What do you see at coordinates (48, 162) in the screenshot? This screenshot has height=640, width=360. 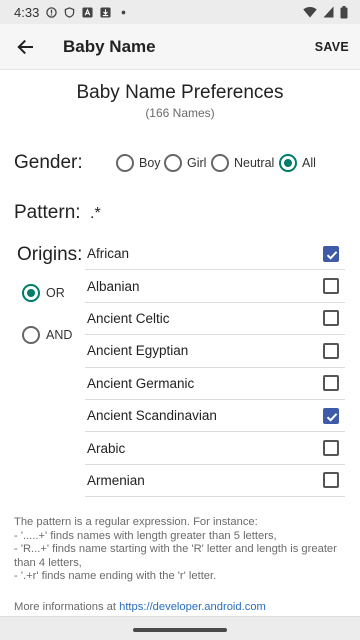 I see `gender-label: Gender:` at bounding box center [48, 162].